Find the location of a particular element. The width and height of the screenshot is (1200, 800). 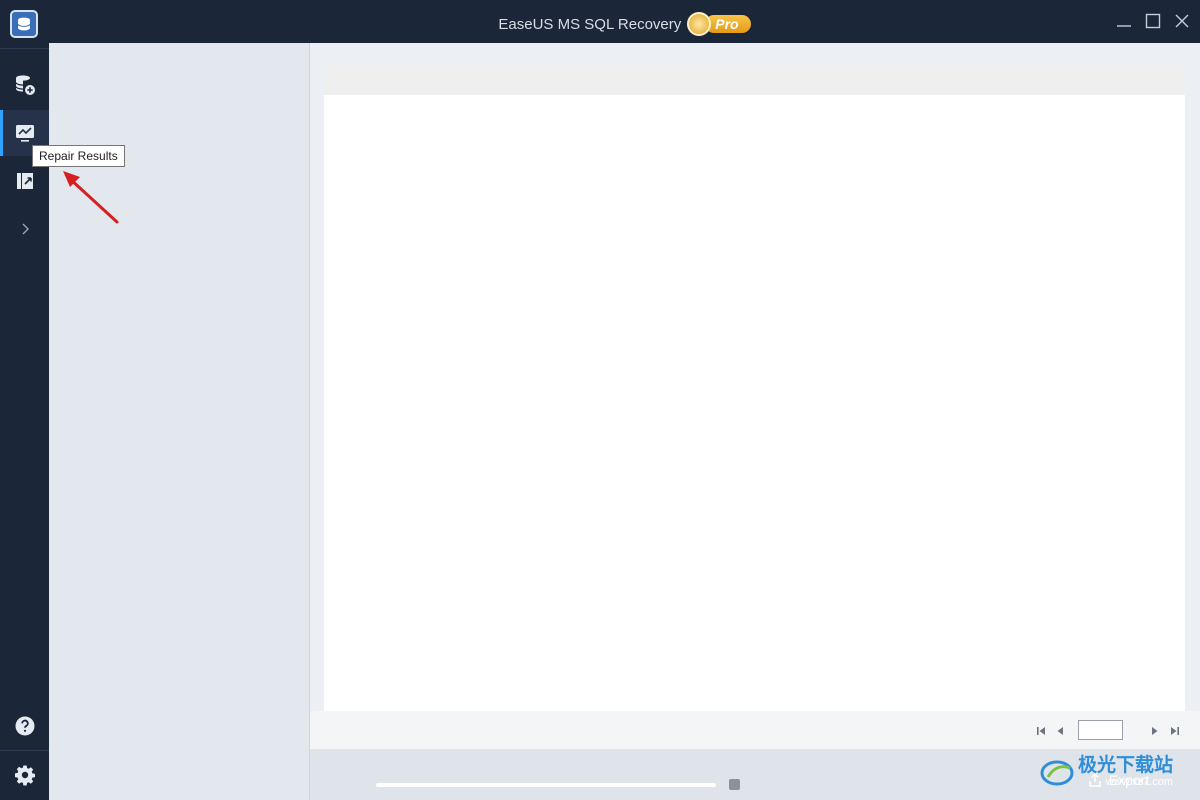

database-add-icon is located at coordinates (24, 85).